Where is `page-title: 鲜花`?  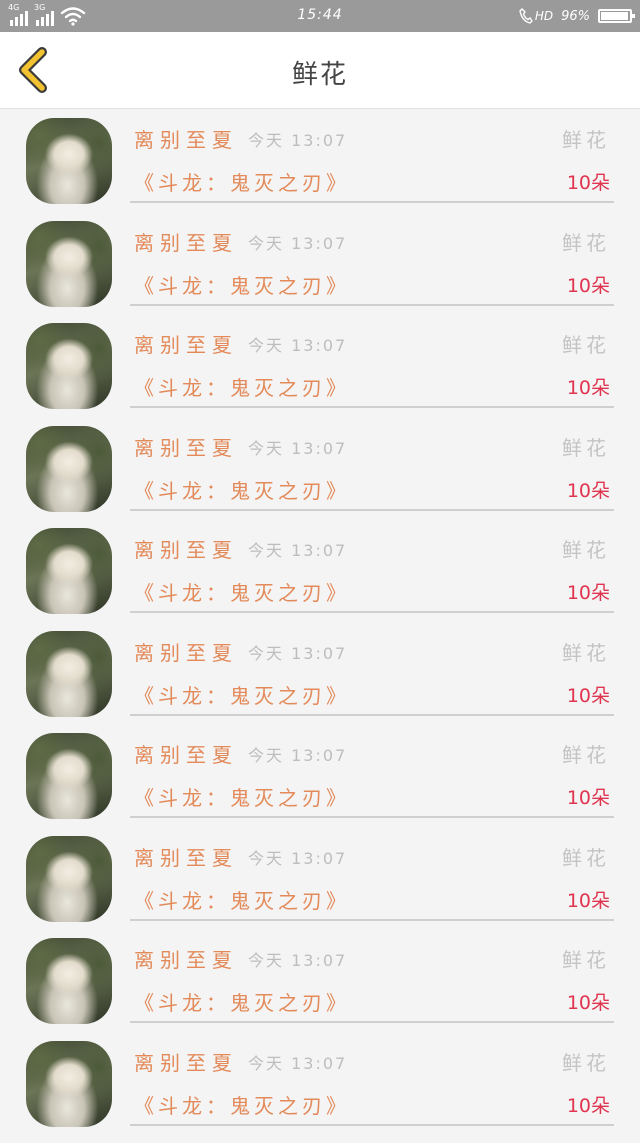 page-title: 鲜花 is located at coordinates (320, 72).